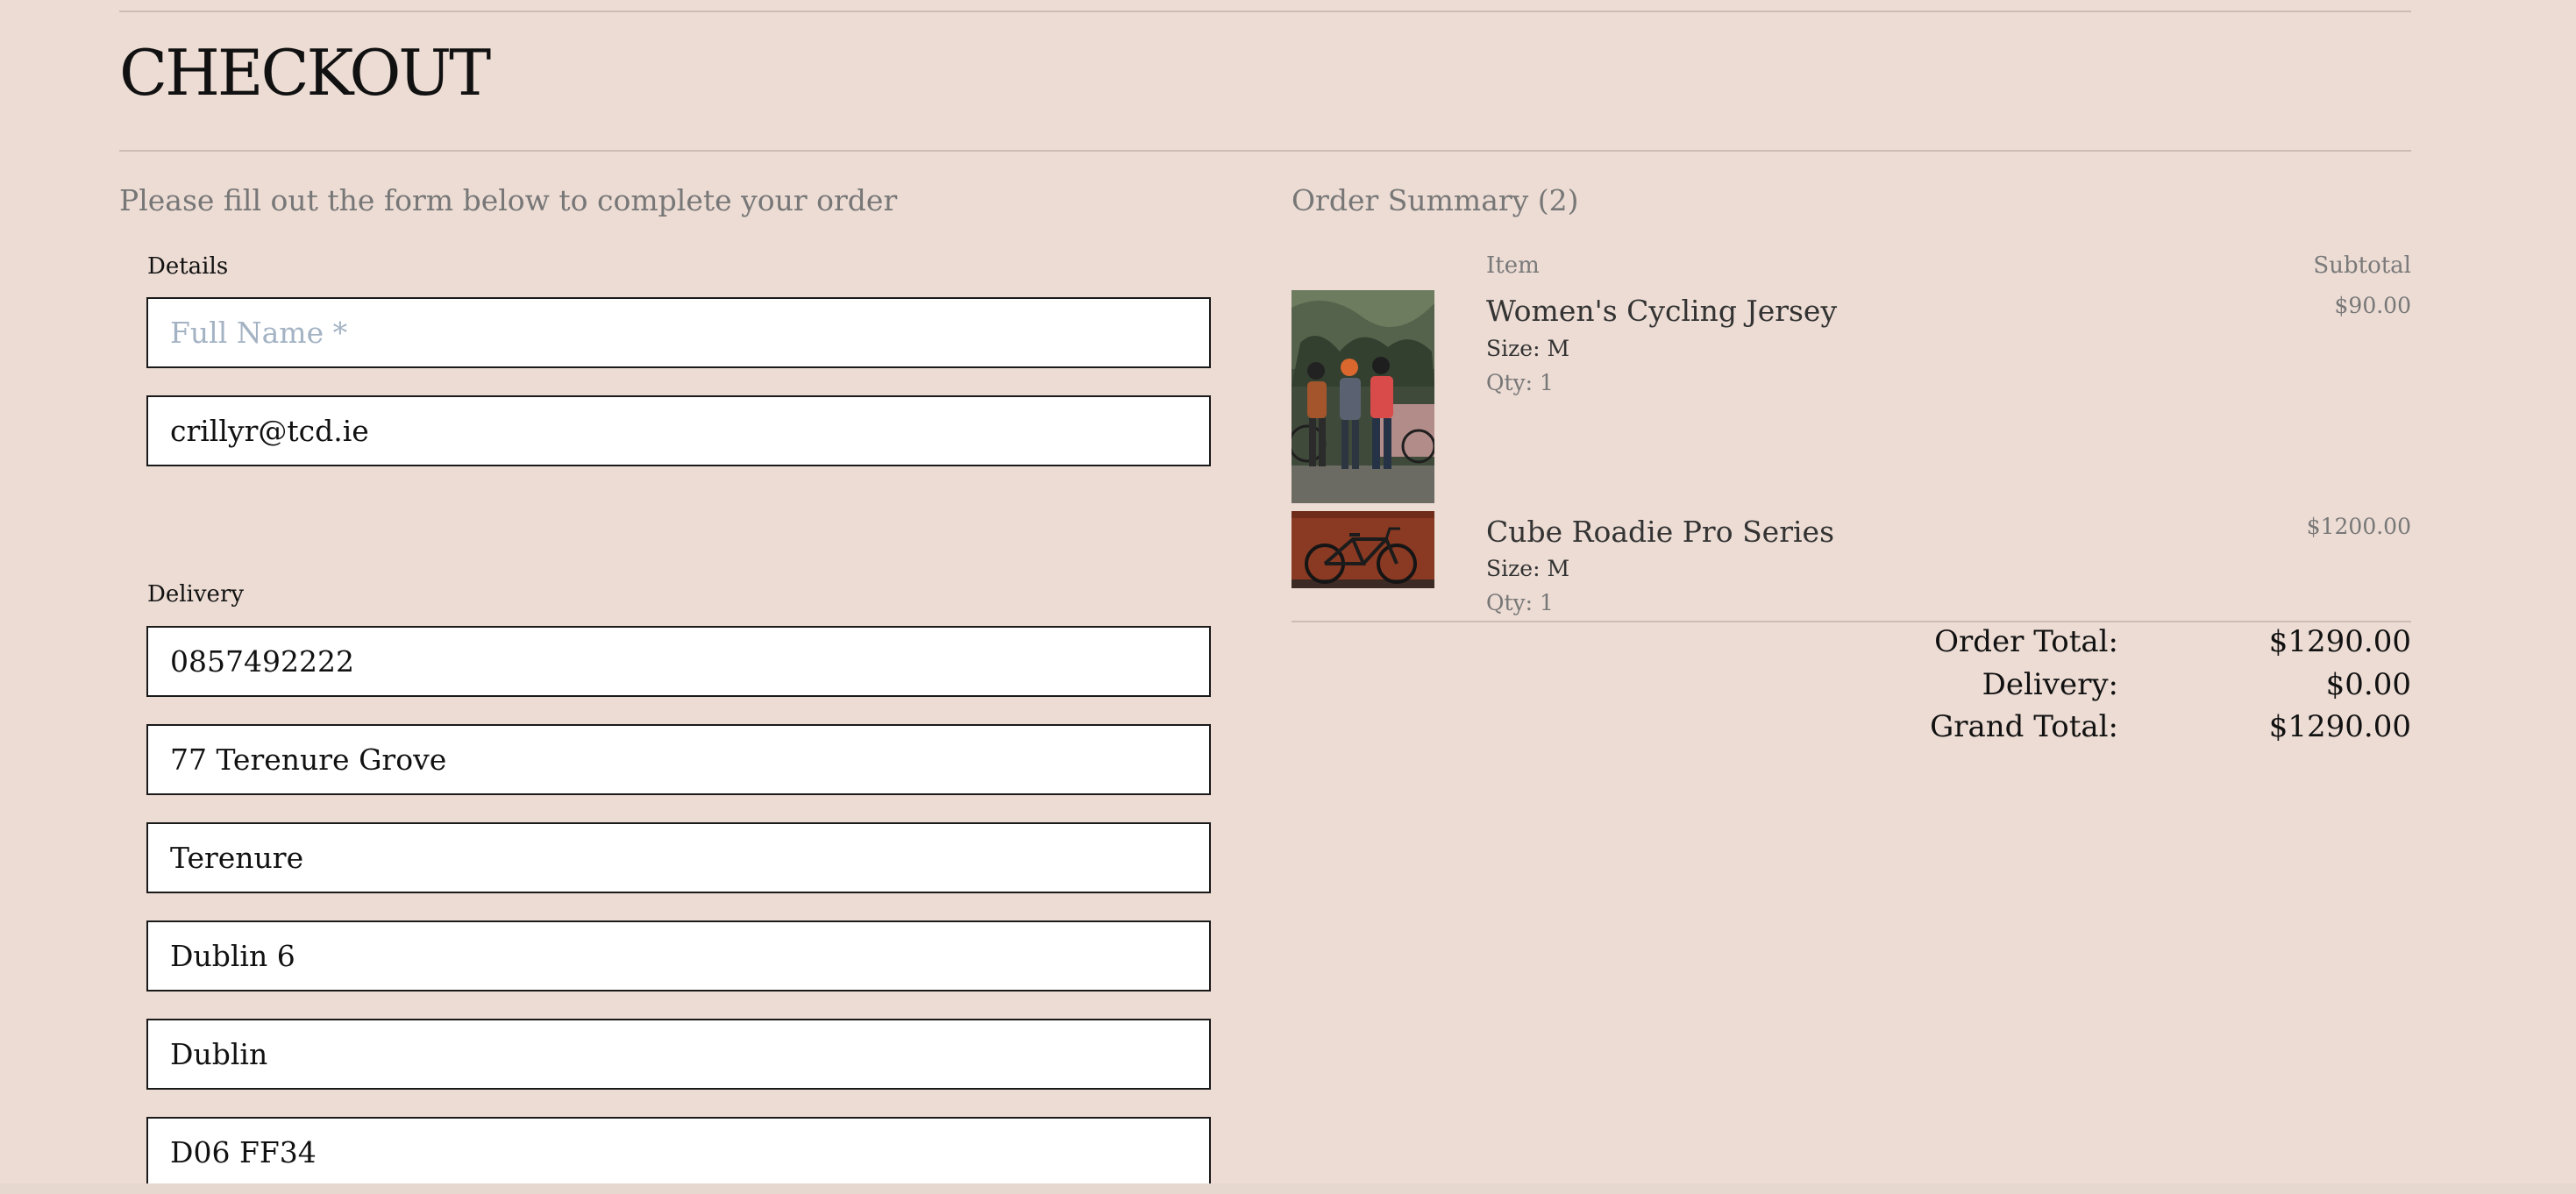 The image size is (2576, 1194). What do you see at coordinates (1660, 532) in the screenshot?
I see `item-name: Cube Roadie Pro Series` at bounding box center [1660, 532].